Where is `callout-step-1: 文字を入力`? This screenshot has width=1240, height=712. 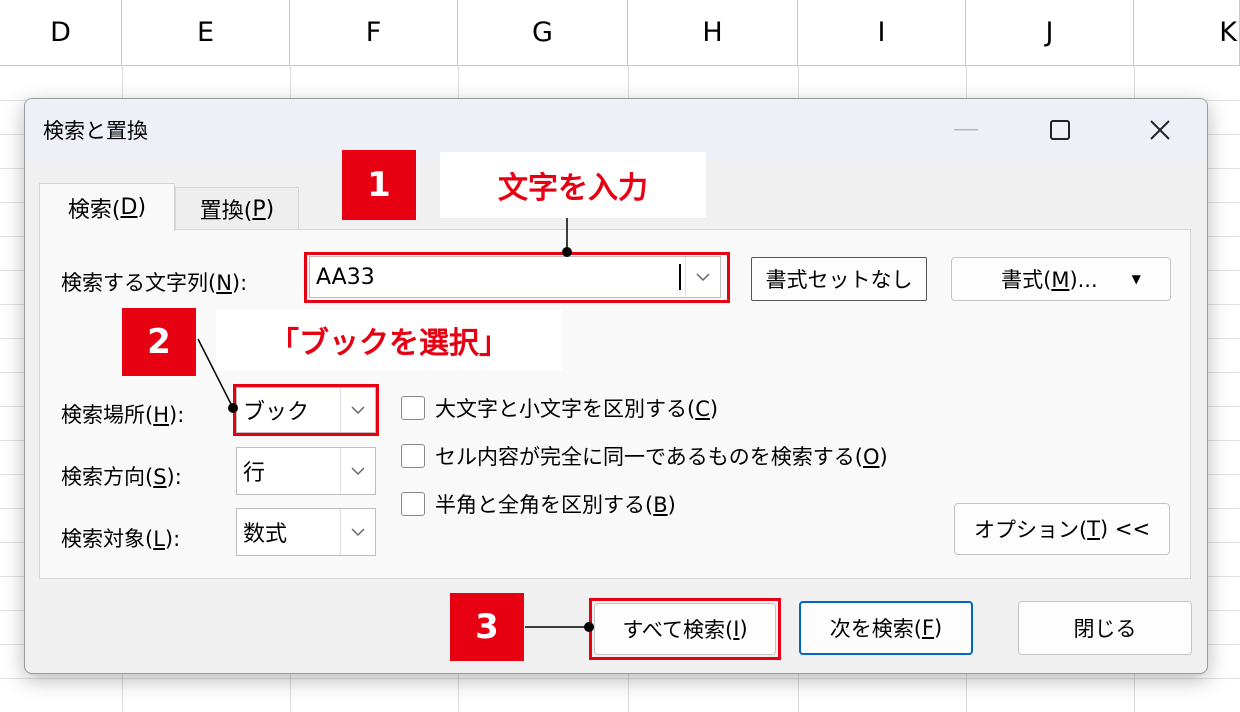 callout-step-1: 文字を入力 is located at coordinates (573, 185).